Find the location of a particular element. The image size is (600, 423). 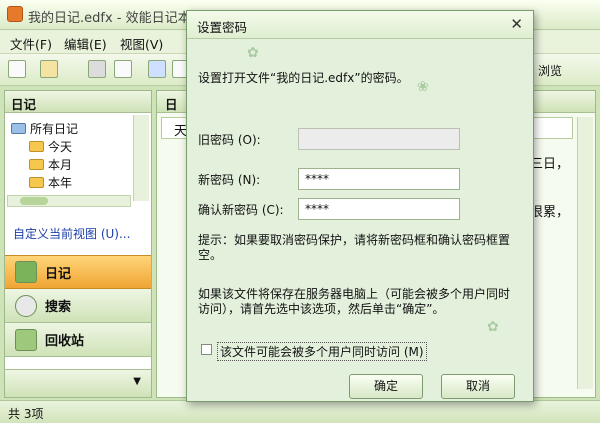

scroll-thumb is located at coordinates (34, 201).